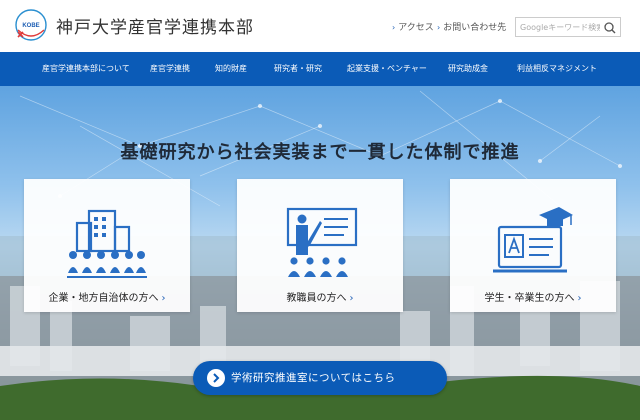 This screenshot has height=420, width=640. I want to click on access-link-label: アクセス, so click(416, 28).